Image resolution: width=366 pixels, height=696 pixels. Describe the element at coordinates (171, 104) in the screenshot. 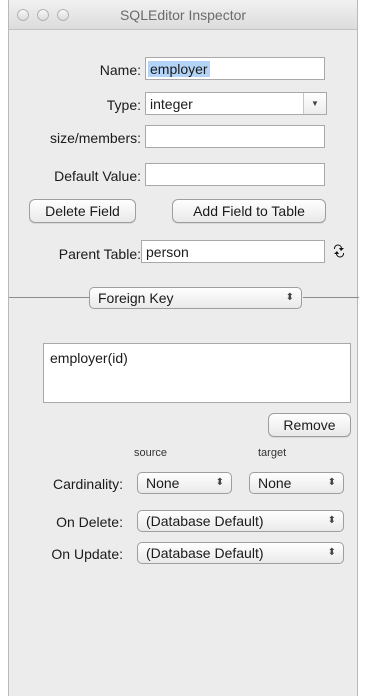

I see `type-value: integer` at that location.